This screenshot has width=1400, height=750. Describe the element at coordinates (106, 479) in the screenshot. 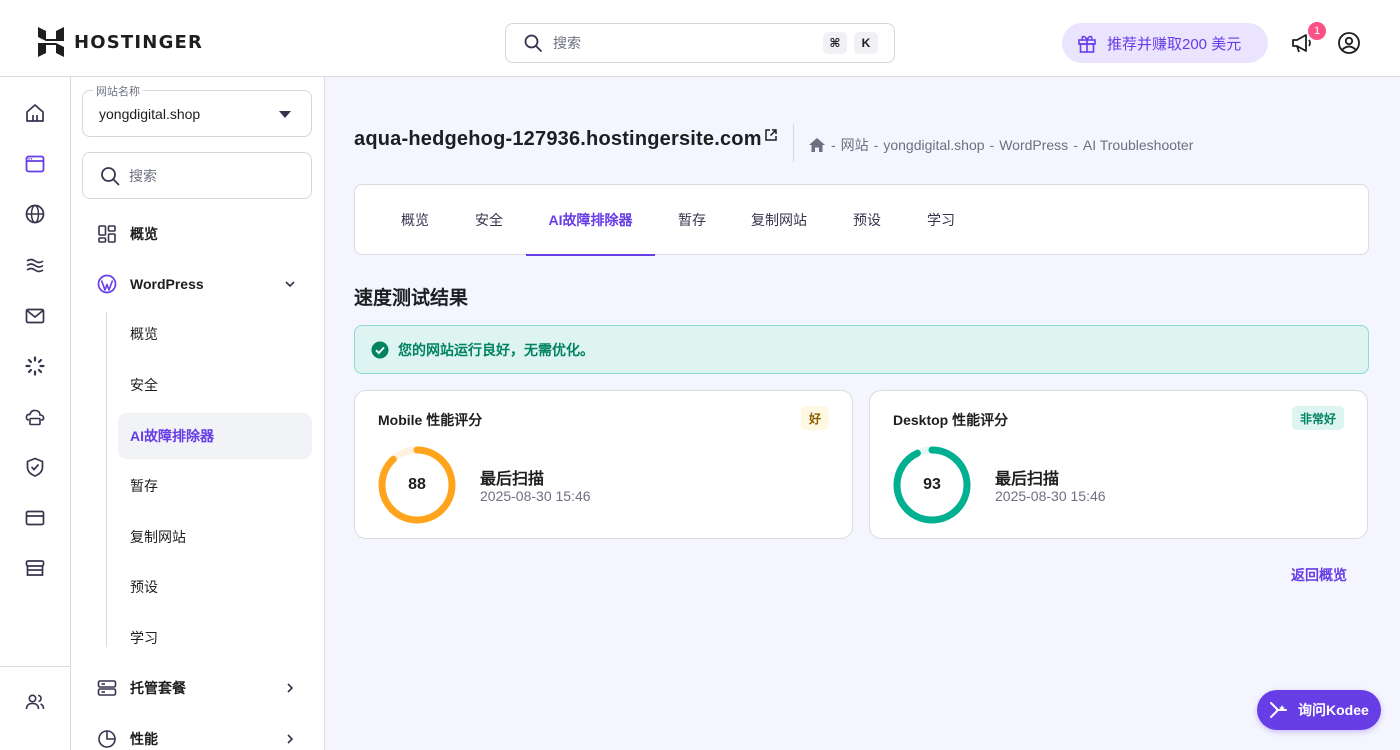

I see `submenu-guide-line` at that location.